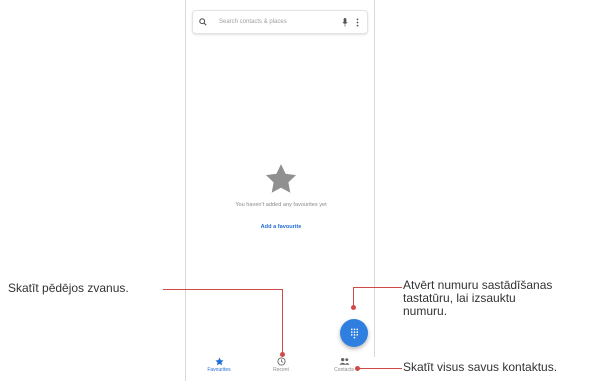  I want to click on nav-favourites-label: Favourites, so click(219, 370).